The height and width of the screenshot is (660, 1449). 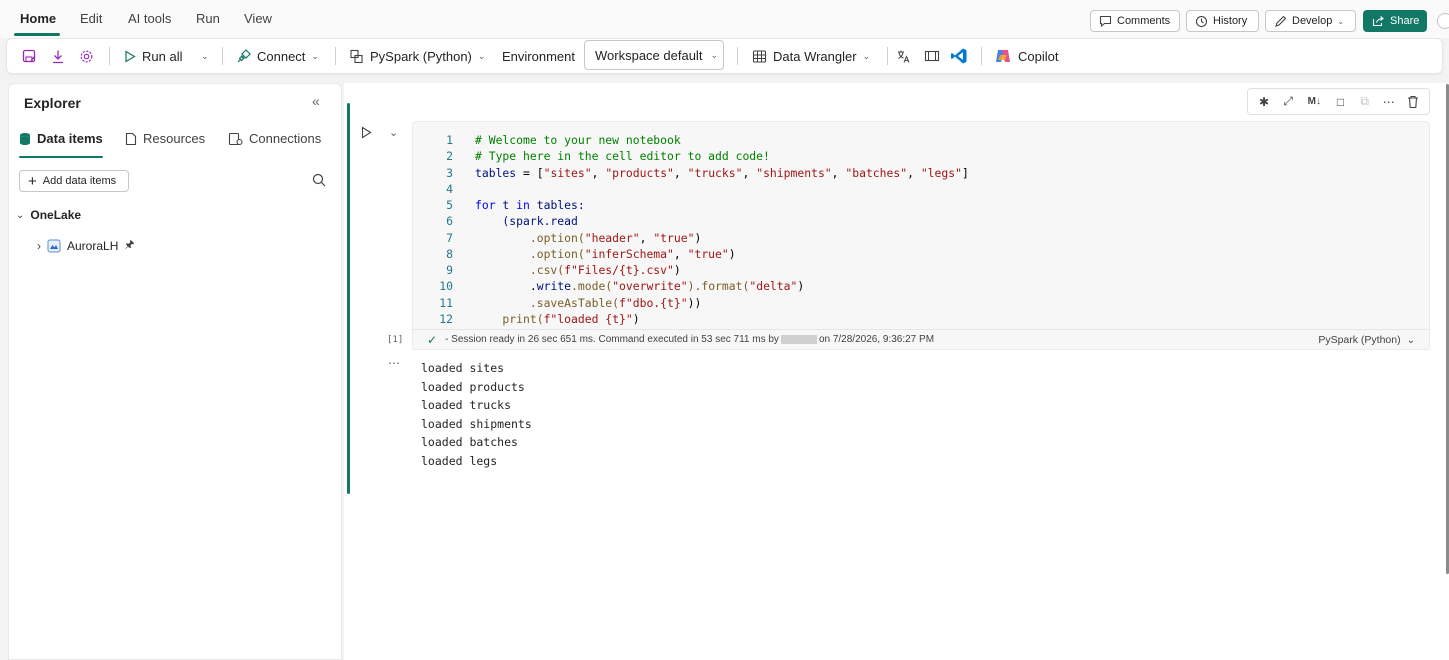 What do you see at coordinates (1413, 102) in the screenshot?
I see `delete-icon` at bounding box center [1413, 102].